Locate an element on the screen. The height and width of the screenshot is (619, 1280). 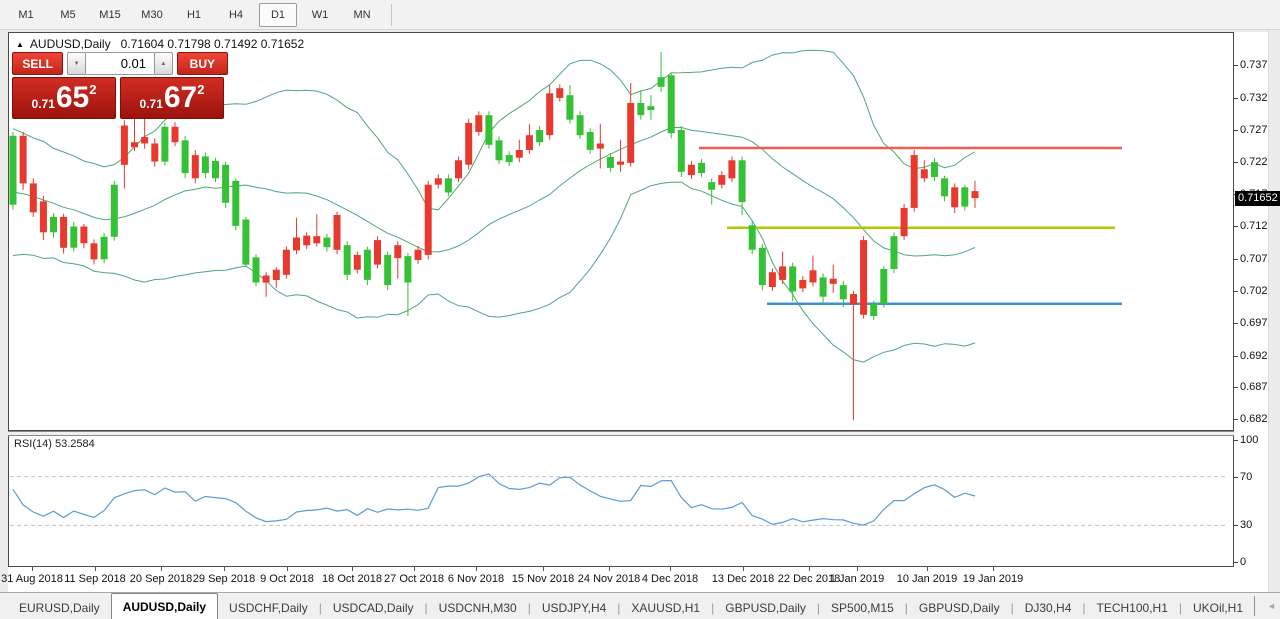
date-axis-label: 1 Jan 2019 is located at coordinates (857, 579).